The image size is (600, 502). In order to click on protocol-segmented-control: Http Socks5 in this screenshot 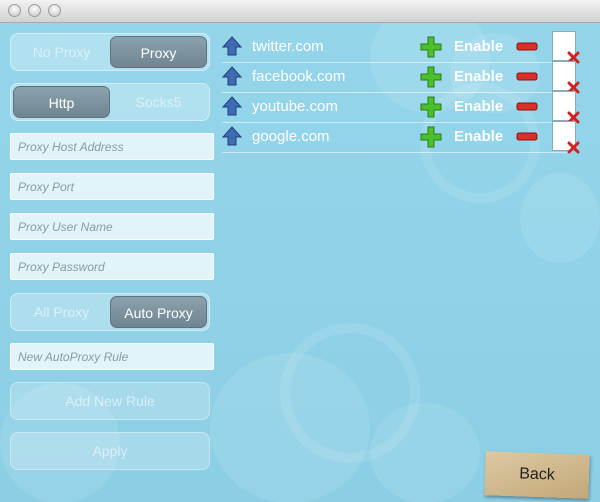, I will do `click(110, 102)`.